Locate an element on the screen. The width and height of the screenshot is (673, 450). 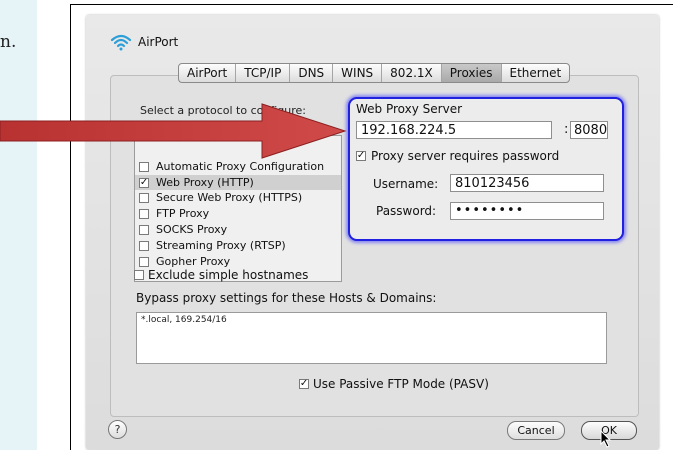
protocol-list-label: Select a protocol to configure: is located at coordinates (223, 110).